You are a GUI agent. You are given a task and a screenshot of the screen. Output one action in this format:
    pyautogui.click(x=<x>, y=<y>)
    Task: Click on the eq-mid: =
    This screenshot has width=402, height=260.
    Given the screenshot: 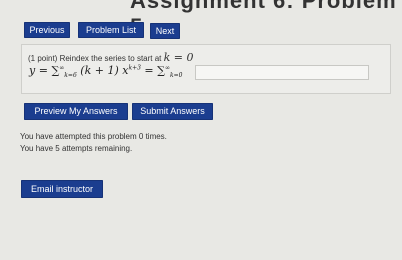 What is the action you would take?
    pyautogui.click(x=149, y=70)
    